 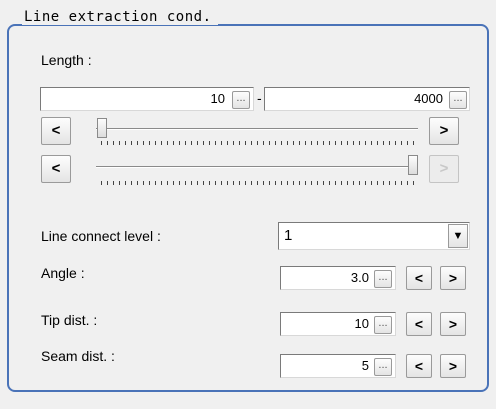 I want to click on length-min-input: 10, so click(x=147, y=99).